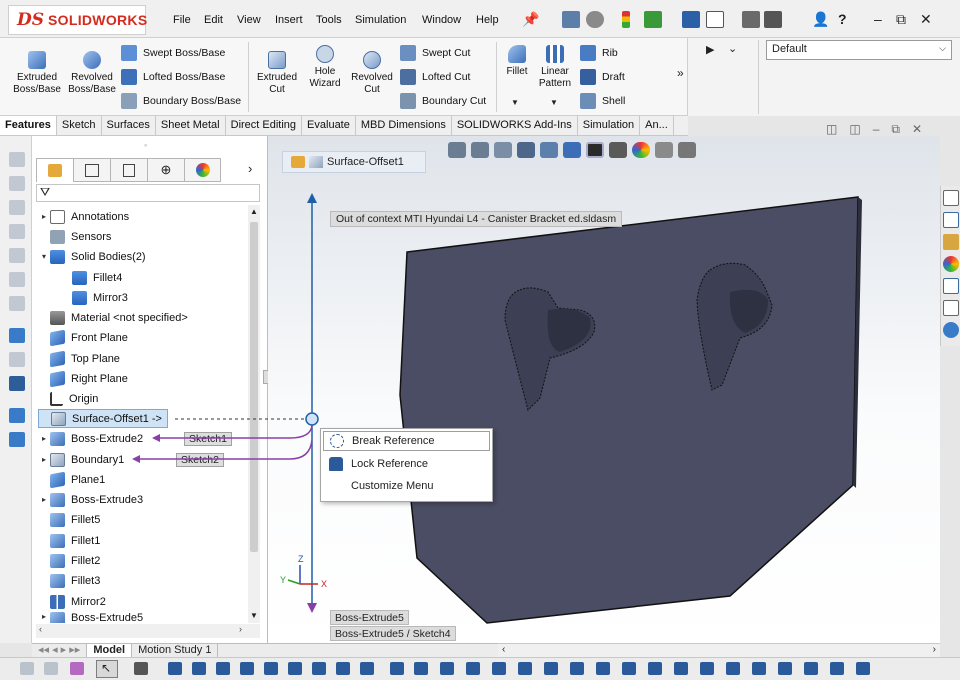 This screenshot has width=960, height=680. What do you see at coordinates (393, 633) in the screenshot?
I see `status-label-sketch: Boss-Extrude5 / Sketch4` at bounding box center [393, 633].